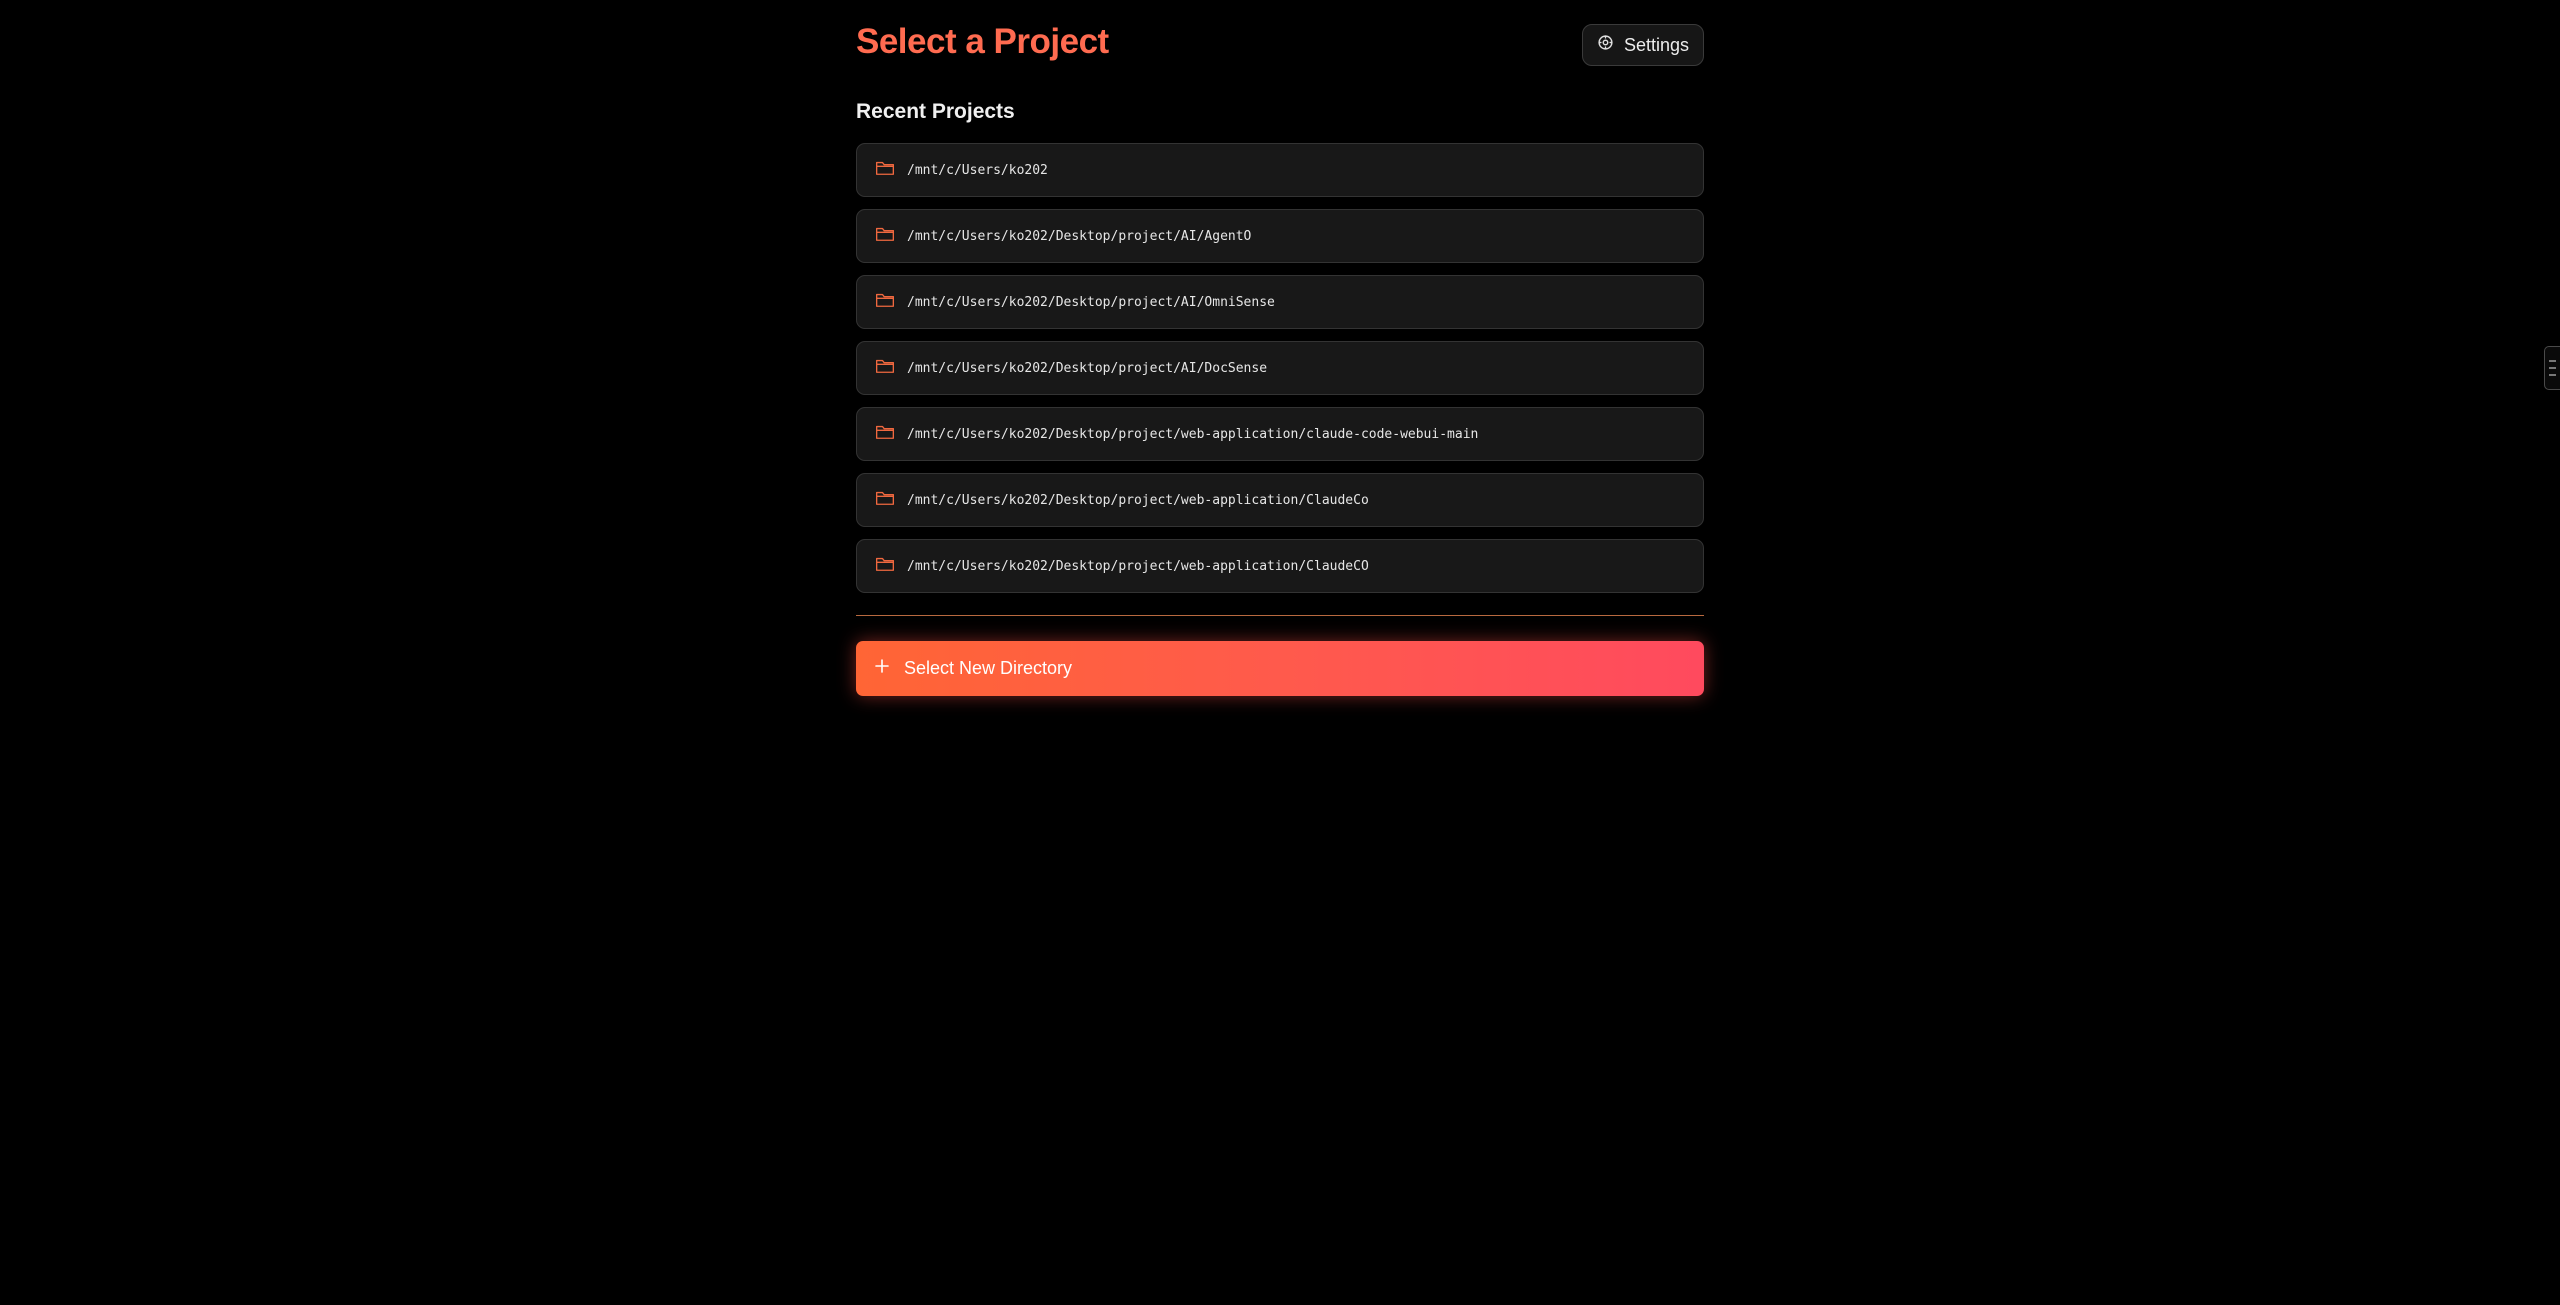 The image size is (2560, 1305). Describe the element at coordinates (977, 170) in the screenshot. I see `project-path: /mnt/c/Users/ko202` at that location.